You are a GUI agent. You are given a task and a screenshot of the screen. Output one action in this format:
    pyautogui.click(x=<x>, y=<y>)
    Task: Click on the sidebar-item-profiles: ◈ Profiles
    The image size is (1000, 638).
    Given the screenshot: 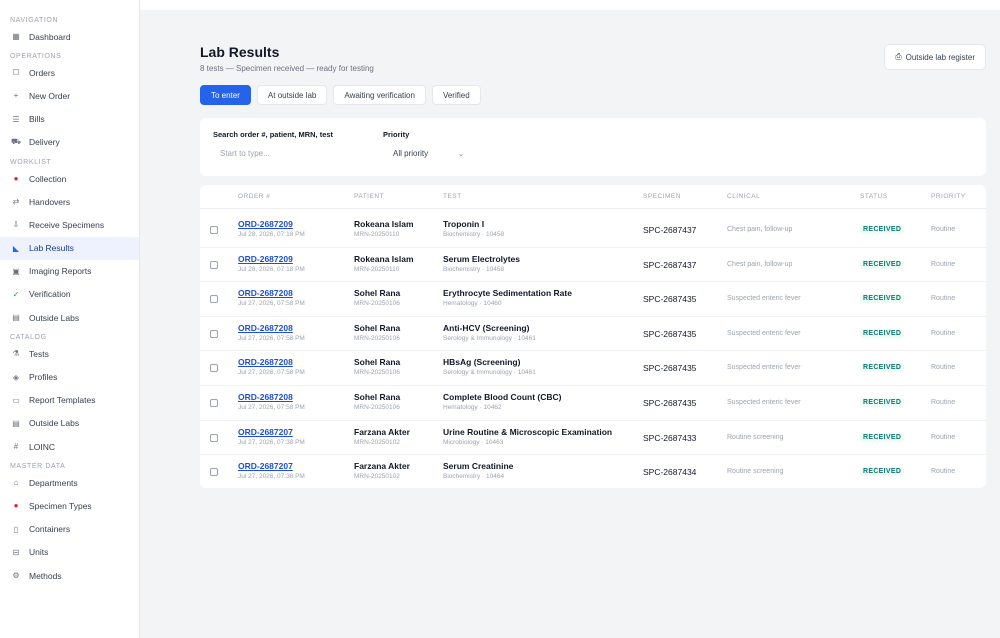 What is the action you would take?
    pyautogui.click(x=69, y=376)
    